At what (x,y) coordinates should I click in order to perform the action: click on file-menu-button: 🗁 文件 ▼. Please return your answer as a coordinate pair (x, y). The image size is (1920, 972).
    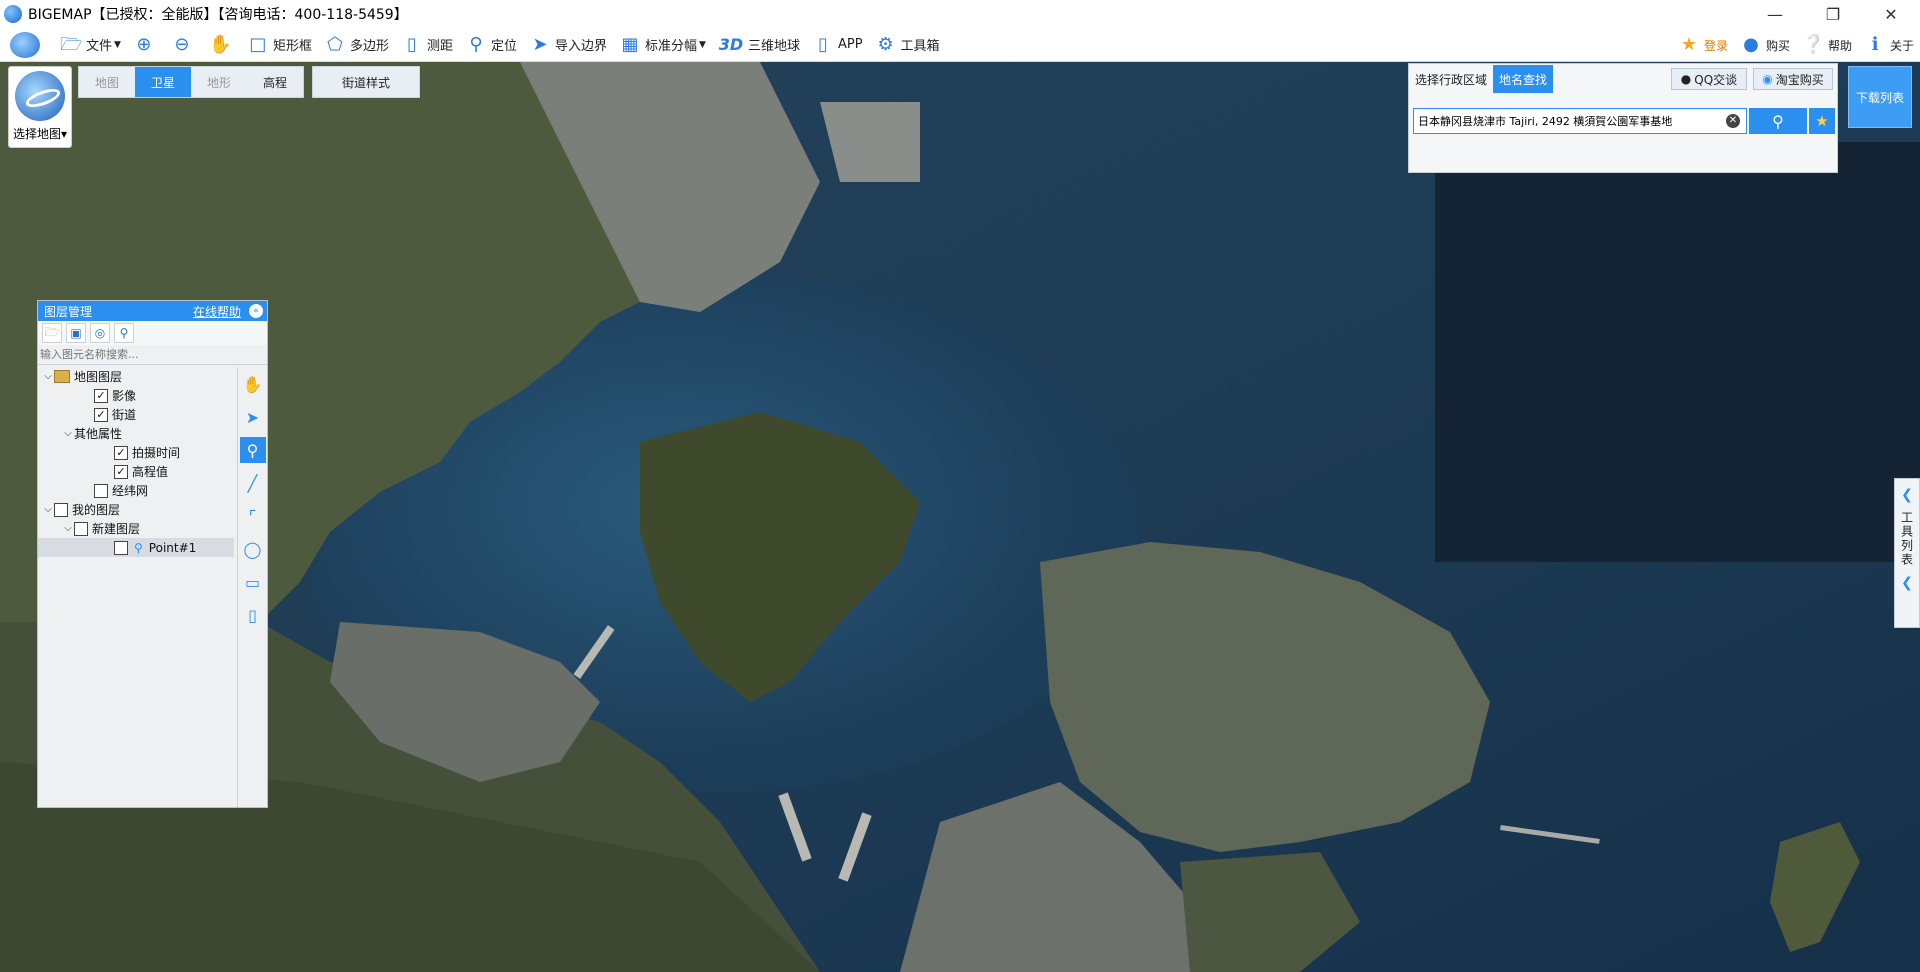
    Looking at the image, I should click on (90, 45).